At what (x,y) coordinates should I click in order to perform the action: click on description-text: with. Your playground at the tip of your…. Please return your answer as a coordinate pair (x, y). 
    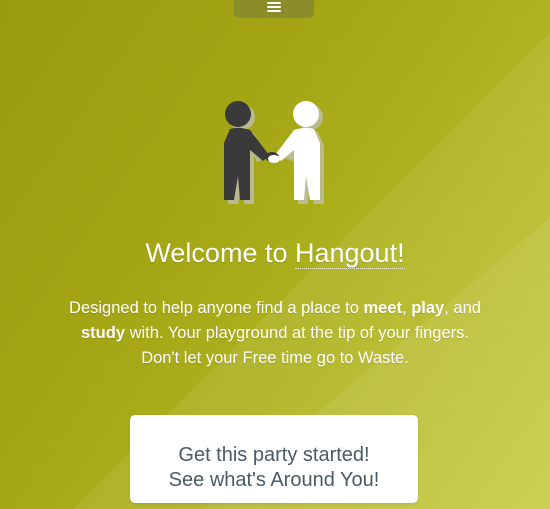
    Looking at the image, I should click on (297, 333).